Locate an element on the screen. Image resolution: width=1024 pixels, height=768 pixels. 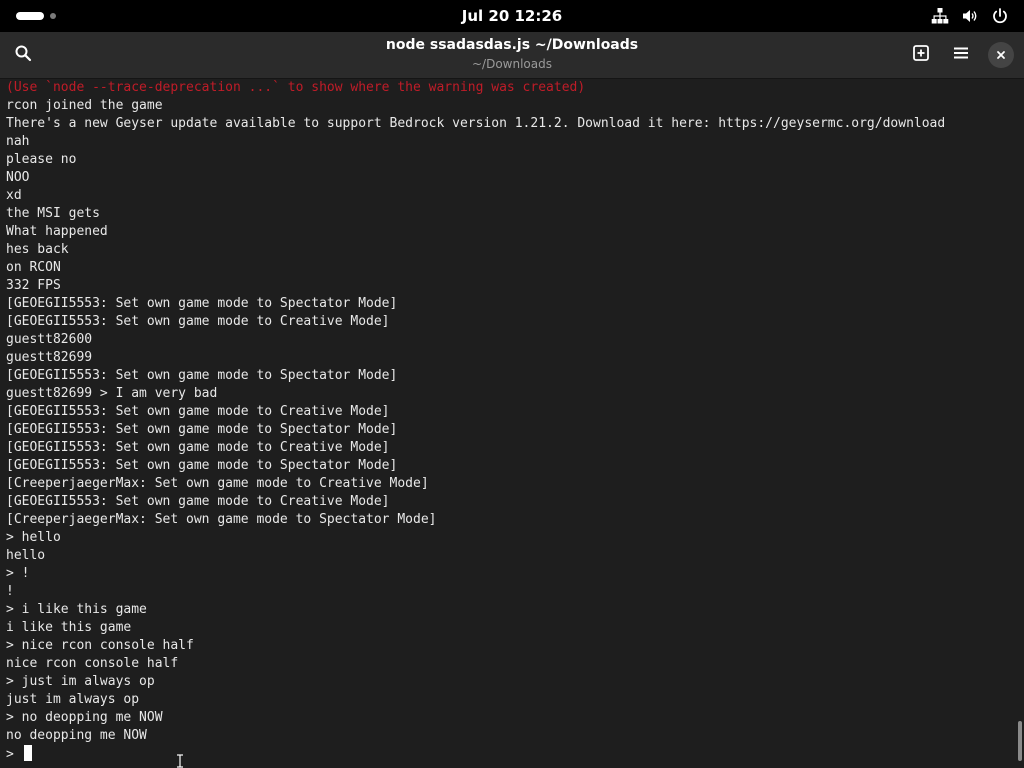
search-icon is located at coordinates (23, 55).